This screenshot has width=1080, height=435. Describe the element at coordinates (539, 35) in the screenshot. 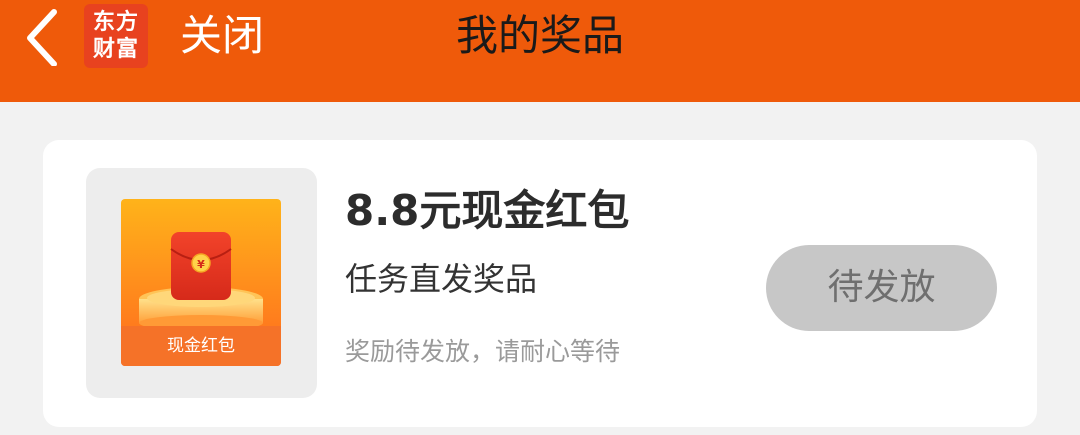

I see `page-title: 我的奖品` at that location.